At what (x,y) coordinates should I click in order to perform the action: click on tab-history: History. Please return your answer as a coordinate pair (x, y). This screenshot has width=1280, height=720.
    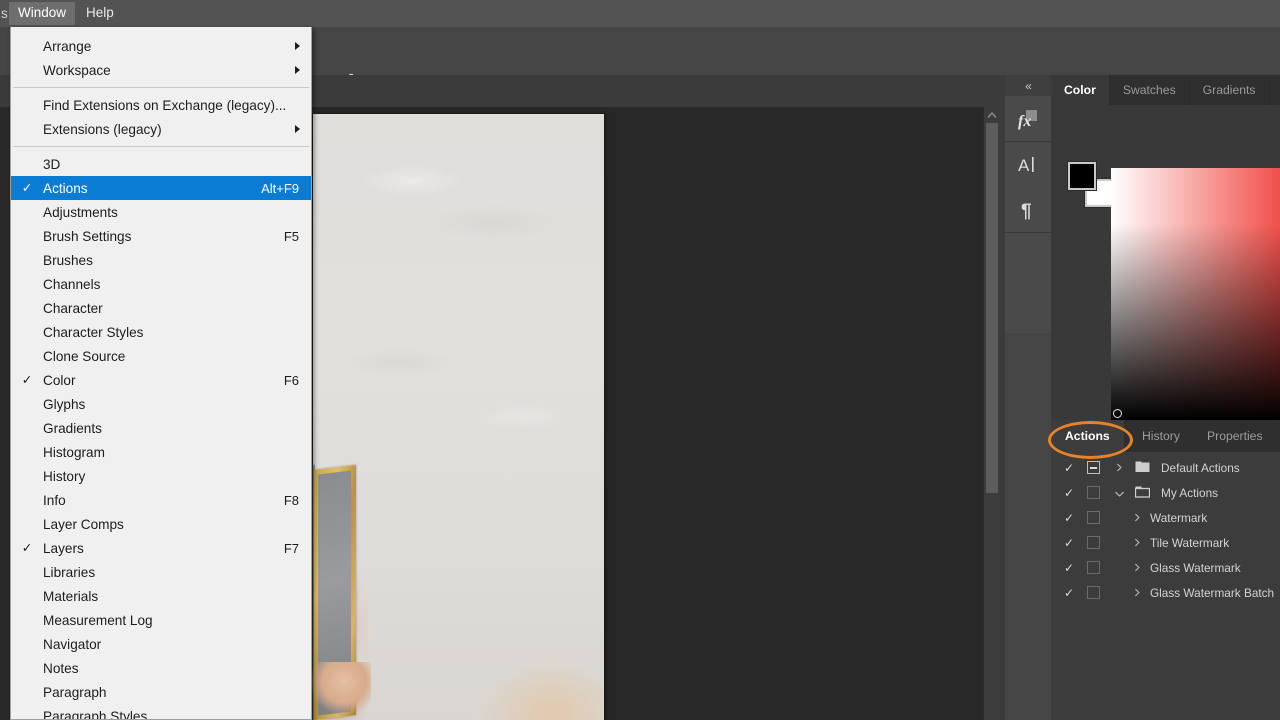
    Looking at the image, I should click on (1161, 436).